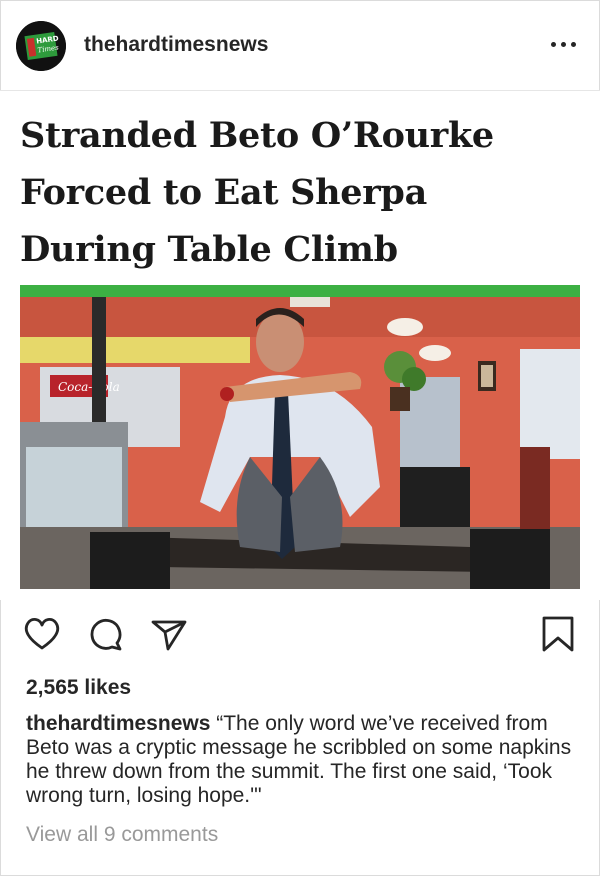 This screenshot has height=876, width=600. What do you see at coordinates (209, 249) in the screenshot?
I see `headline-line: During Table Climb` at bounding box center [209, 249].